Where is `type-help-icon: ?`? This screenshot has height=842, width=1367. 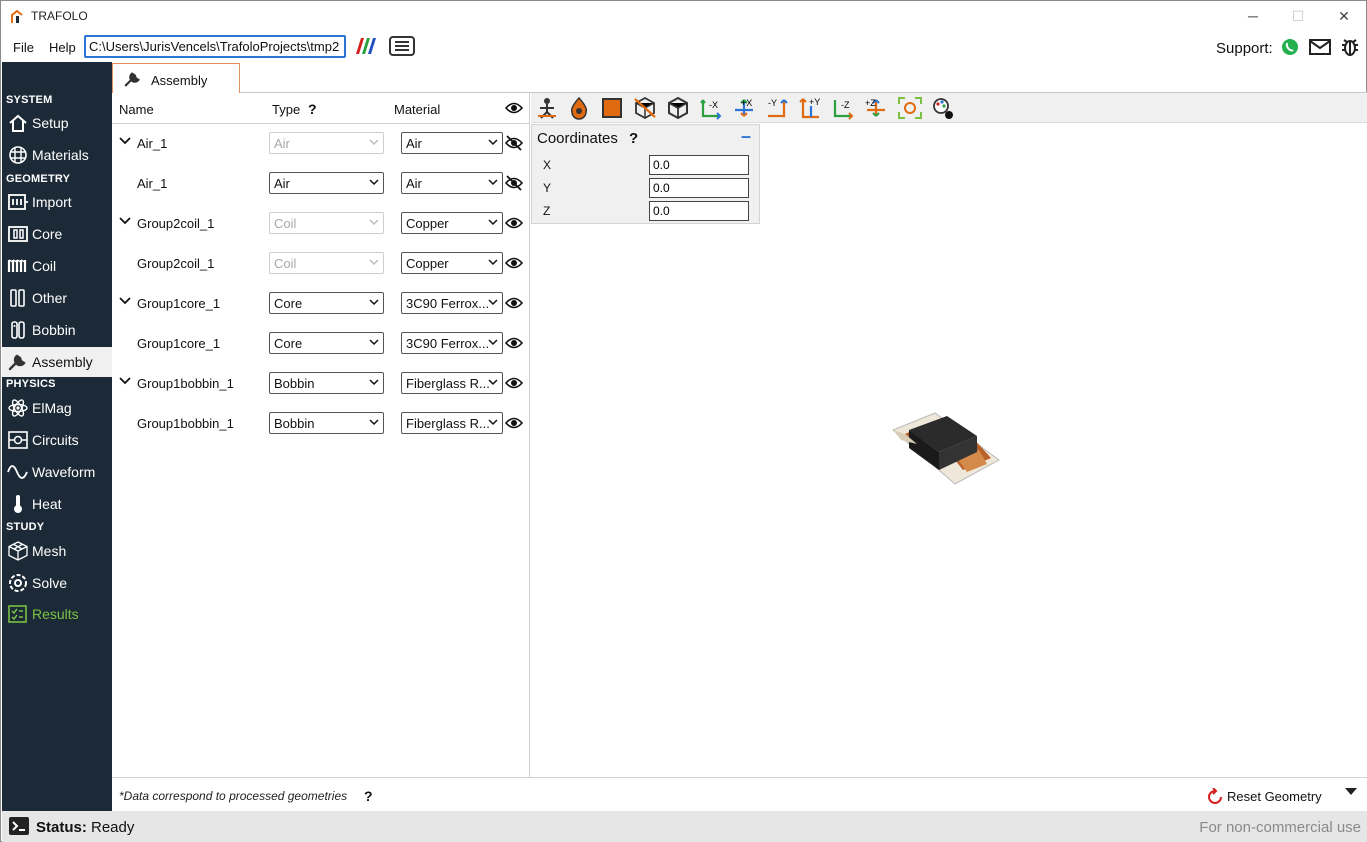
type-help-icon: ? is located at coordinates (312, 109).